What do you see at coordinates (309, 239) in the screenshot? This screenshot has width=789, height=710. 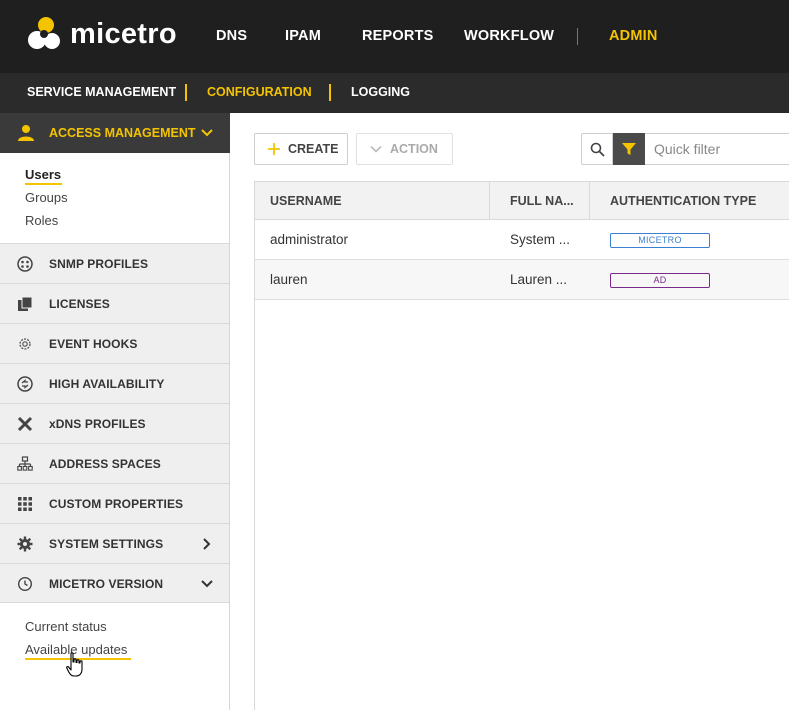 I see `cell-username: administrator` at bounding box center [309, 239].